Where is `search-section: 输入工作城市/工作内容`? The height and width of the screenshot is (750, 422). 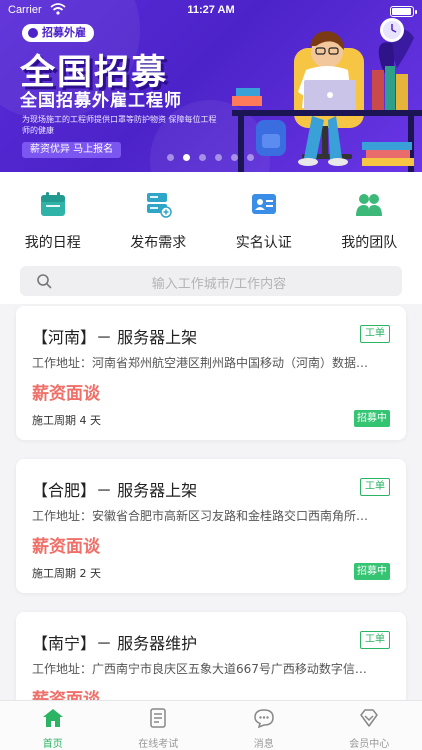
search-section: 输入工作城市/工作内容 is located at coordinates (211, 283).